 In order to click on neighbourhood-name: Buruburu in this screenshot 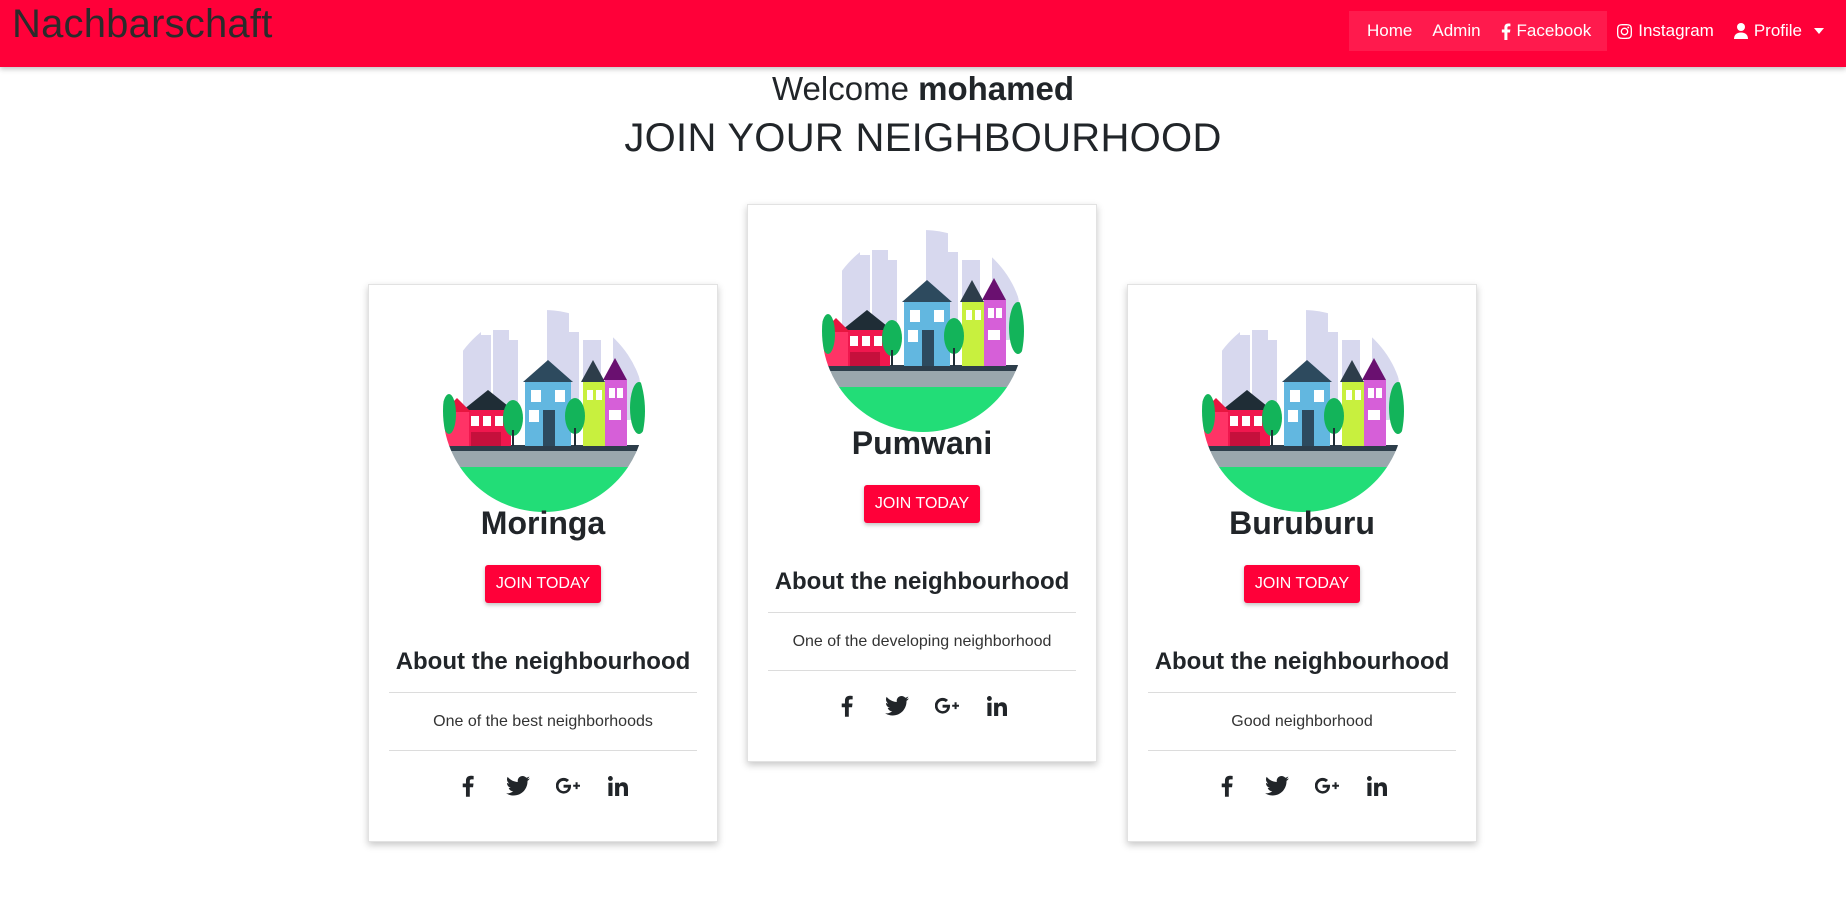, I will do `click(1302, 523)`.